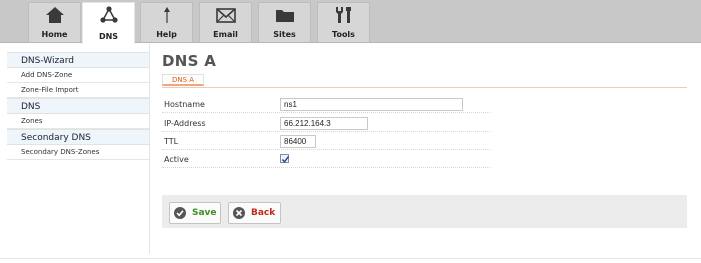  I want to click on check-icon, so click(285, 159).